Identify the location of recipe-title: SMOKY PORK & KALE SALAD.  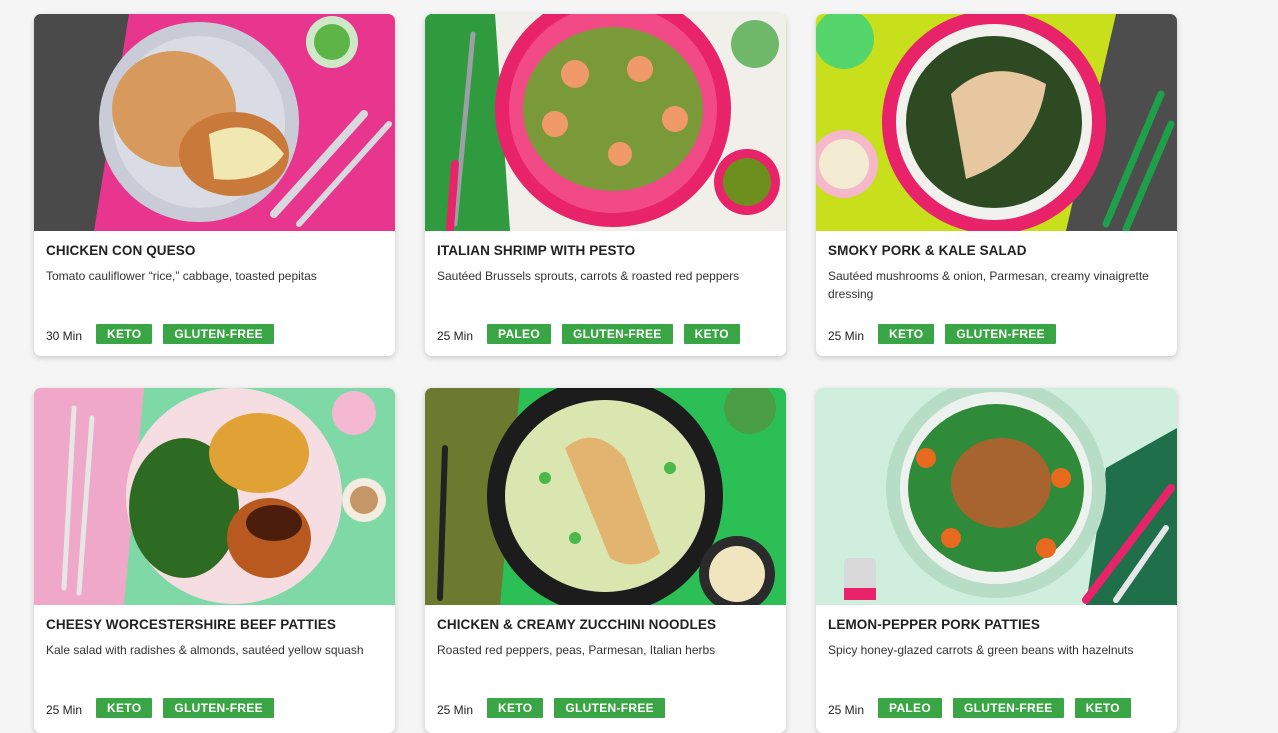
(927, 250).